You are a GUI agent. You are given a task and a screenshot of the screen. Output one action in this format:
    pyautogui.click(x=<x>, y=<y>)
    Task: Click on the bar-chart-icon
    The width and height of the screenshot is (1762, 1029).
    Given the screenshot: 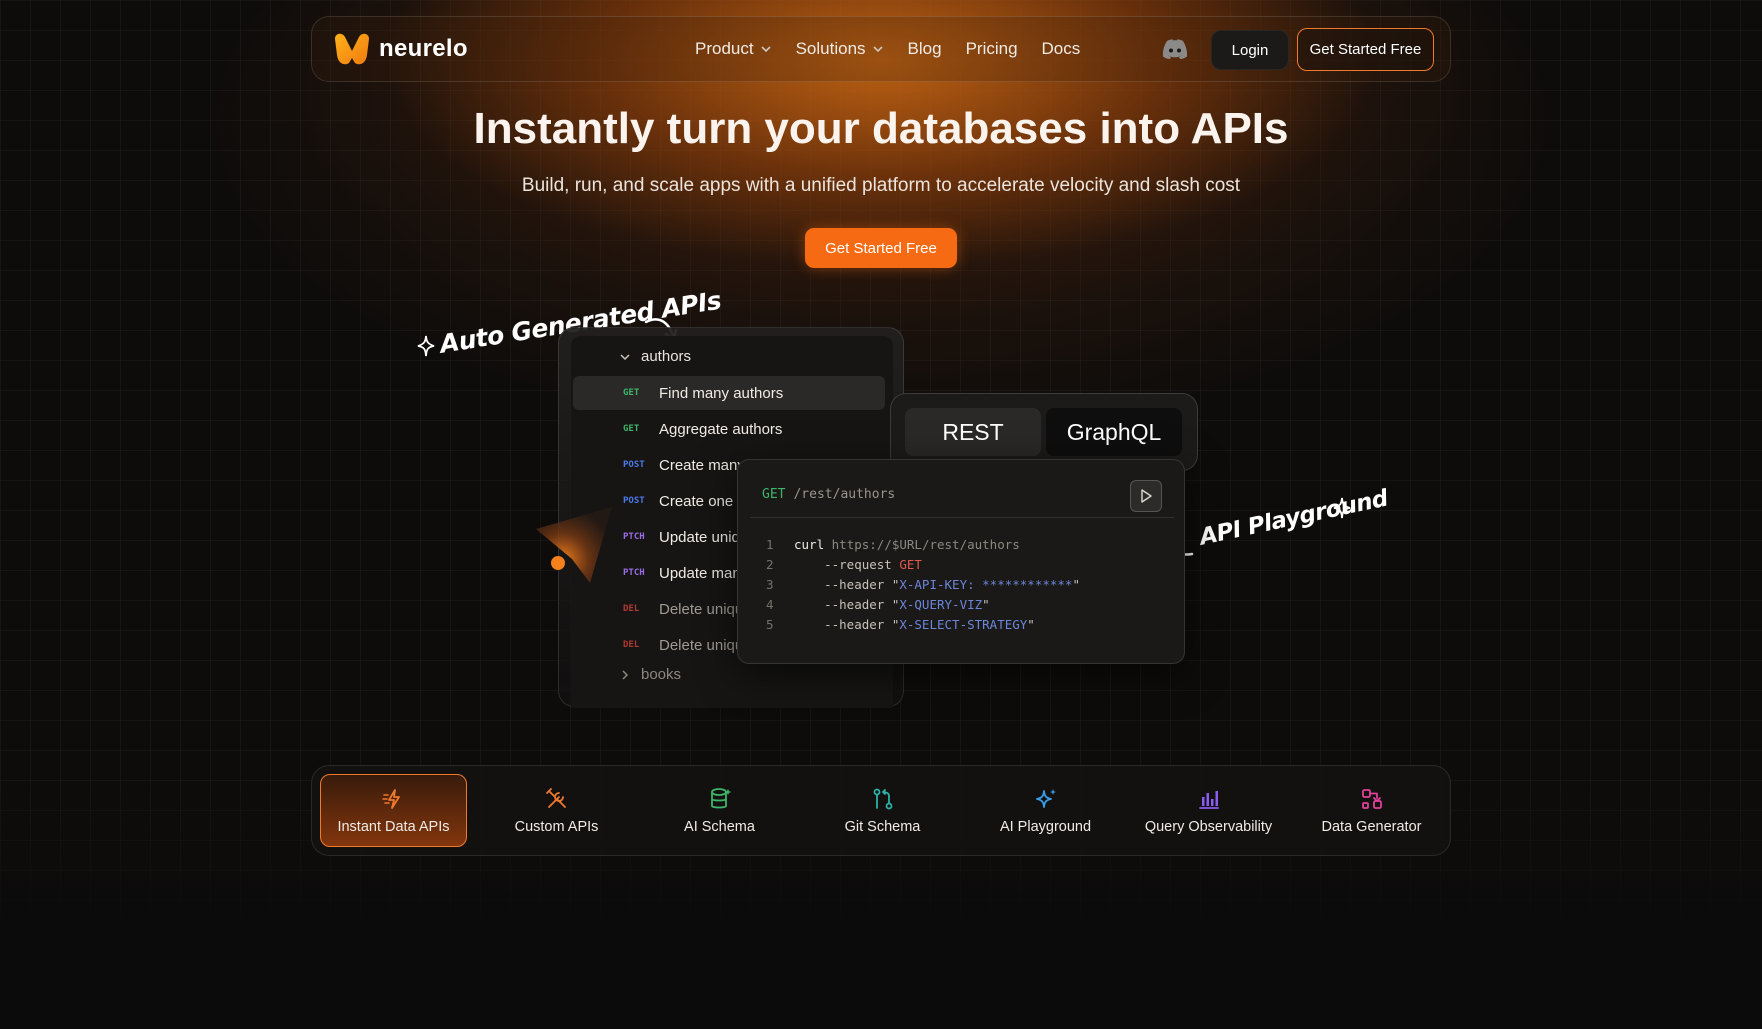 What is the action you would take?
    pyautogui.click(x=1208, y=799)
    